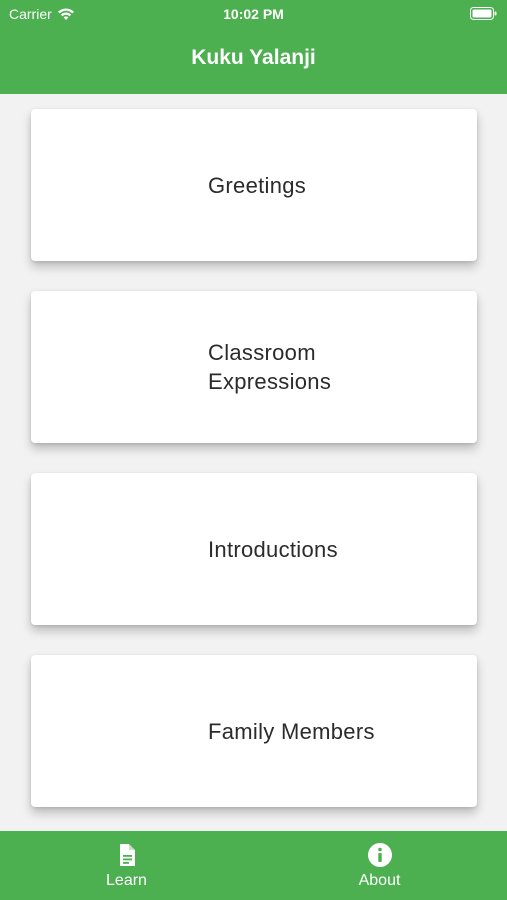  What do you see at coordinates (126, 880) in the screenshot?
I see `tab-label: Learn` at bounding box center [126, 880].